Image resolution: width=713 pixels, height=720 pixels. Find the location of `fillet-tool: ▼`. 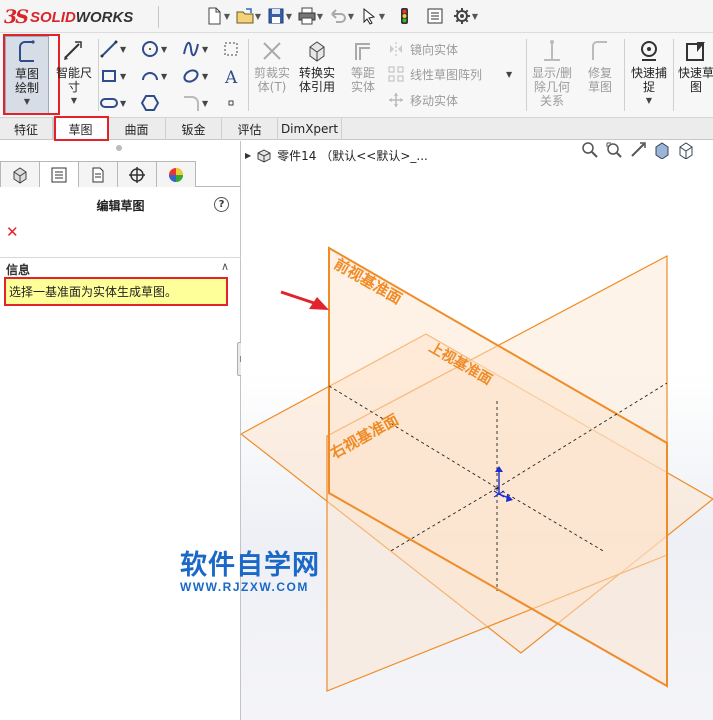

fillet-tool: ▼ is located at coordinates (196, 103).